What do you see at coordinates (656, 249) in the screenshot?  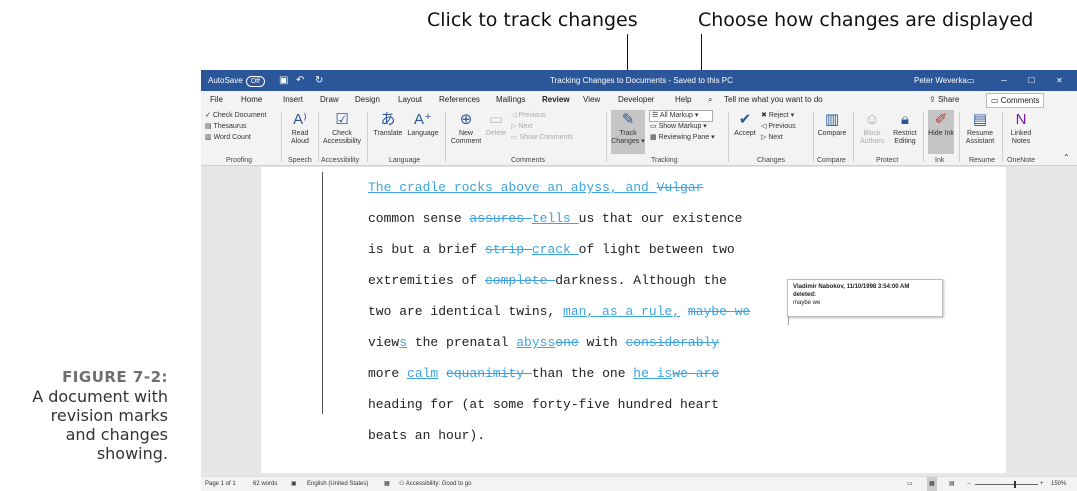 I see `document-text: of light between two` at bounding box center [656, 249].